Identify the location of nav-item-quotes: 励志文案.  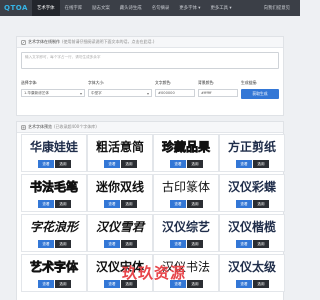
(101, 8).